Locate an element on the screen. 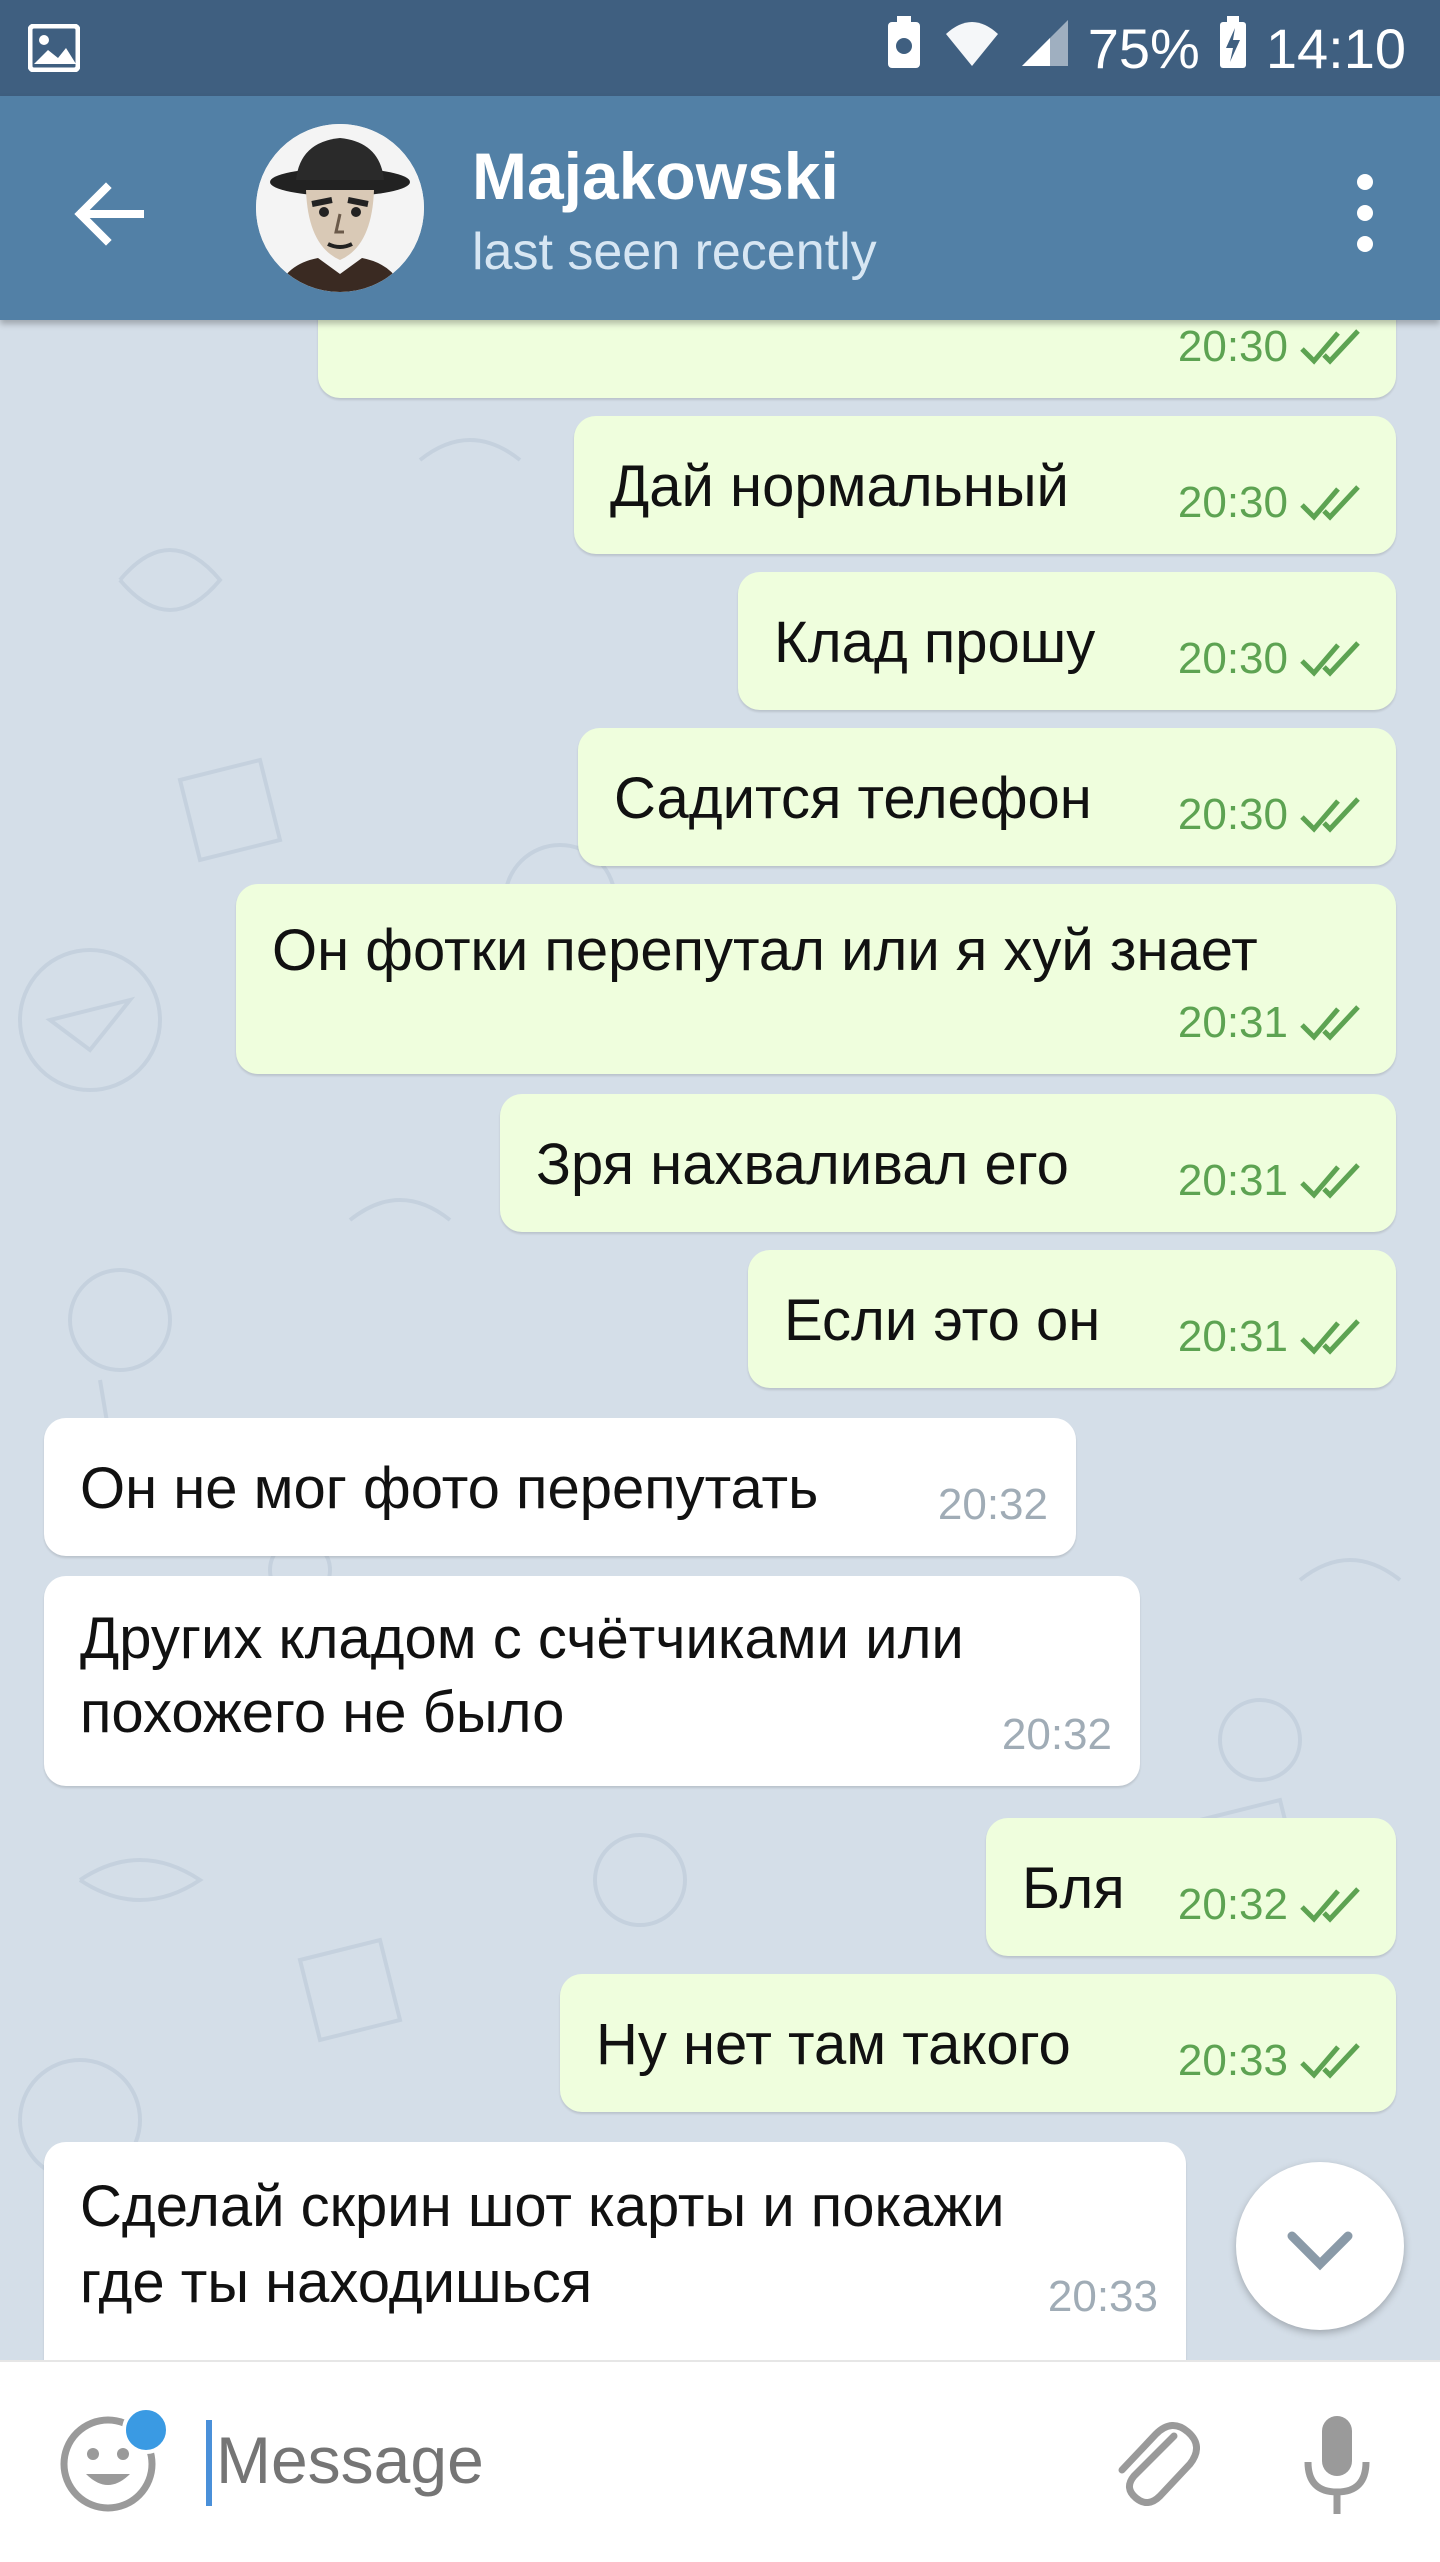 This screenshot has width=1440, height=2562. chevron-down-icon is located at coordinates (1320, 2251).